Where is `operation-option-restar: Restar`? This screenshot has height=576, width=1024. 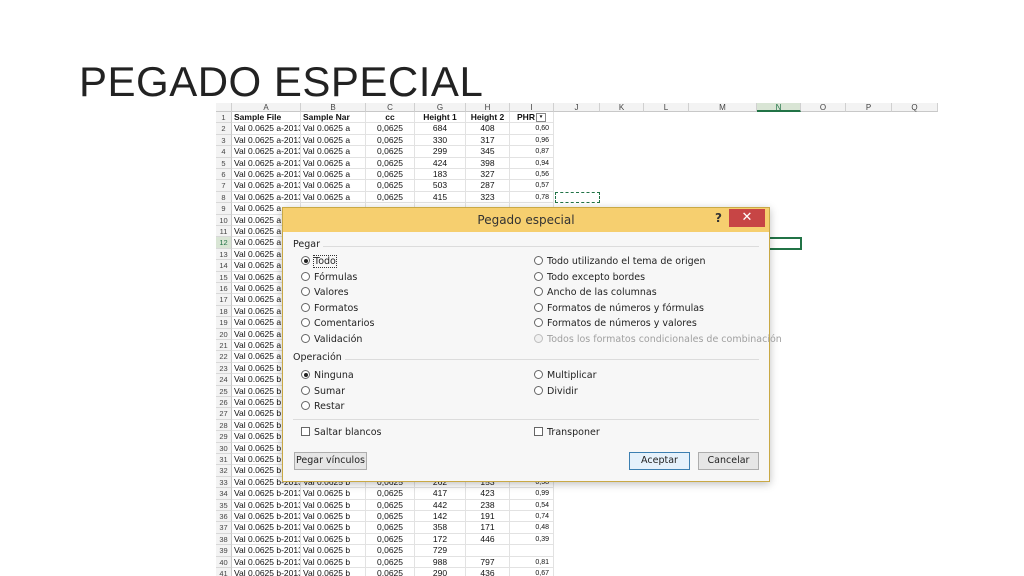
operation-option-restar: Restar is located at coordinates (322, 406).